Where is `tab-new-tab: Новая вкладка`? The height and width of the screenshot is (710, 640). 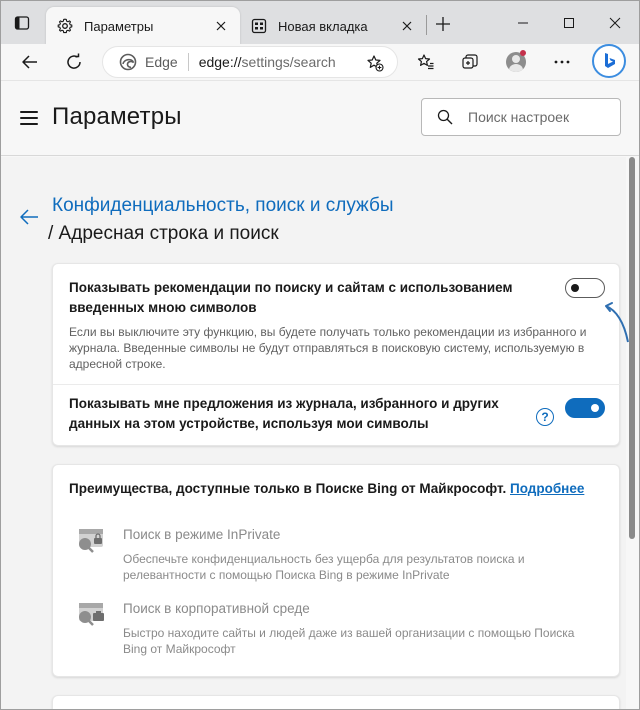
tab-new-tab: Новая вкладка is located at coordinates (333, 26).